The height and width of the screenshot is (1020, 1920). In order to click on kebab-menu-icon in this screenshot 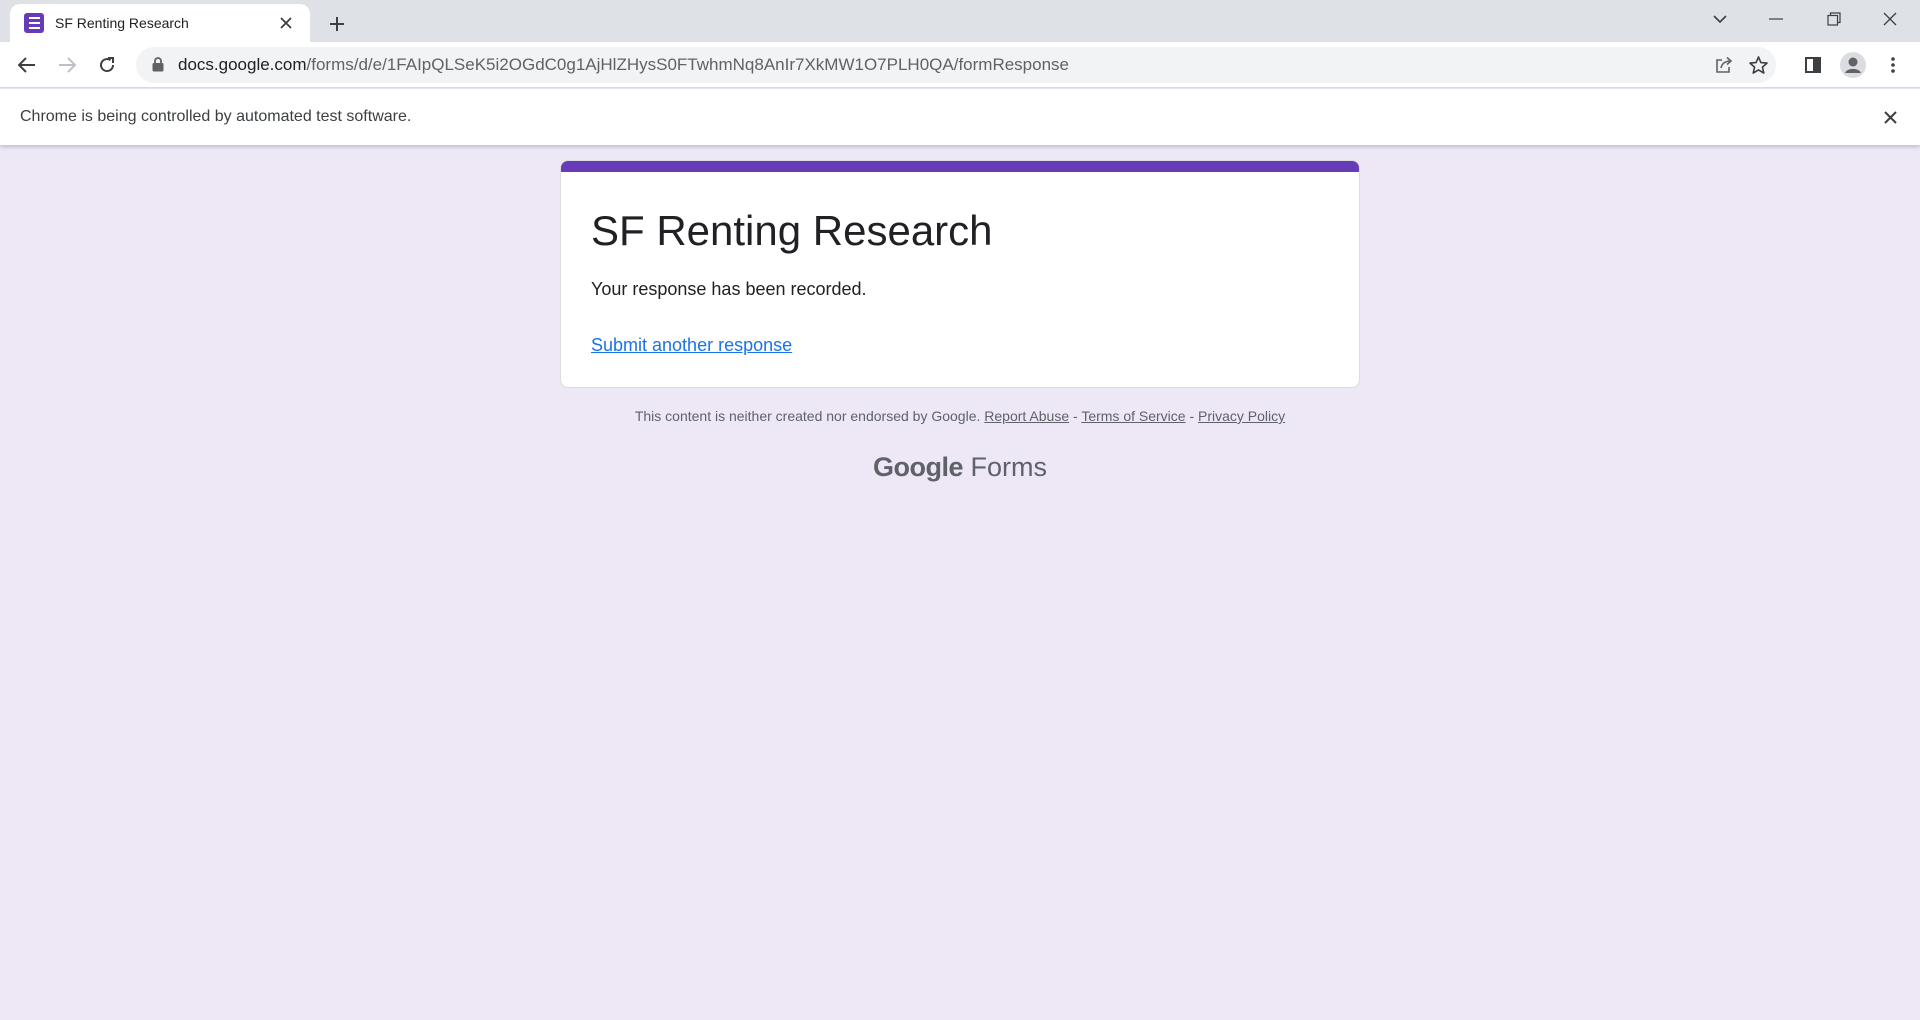, I will do `click(1893, 65)`.